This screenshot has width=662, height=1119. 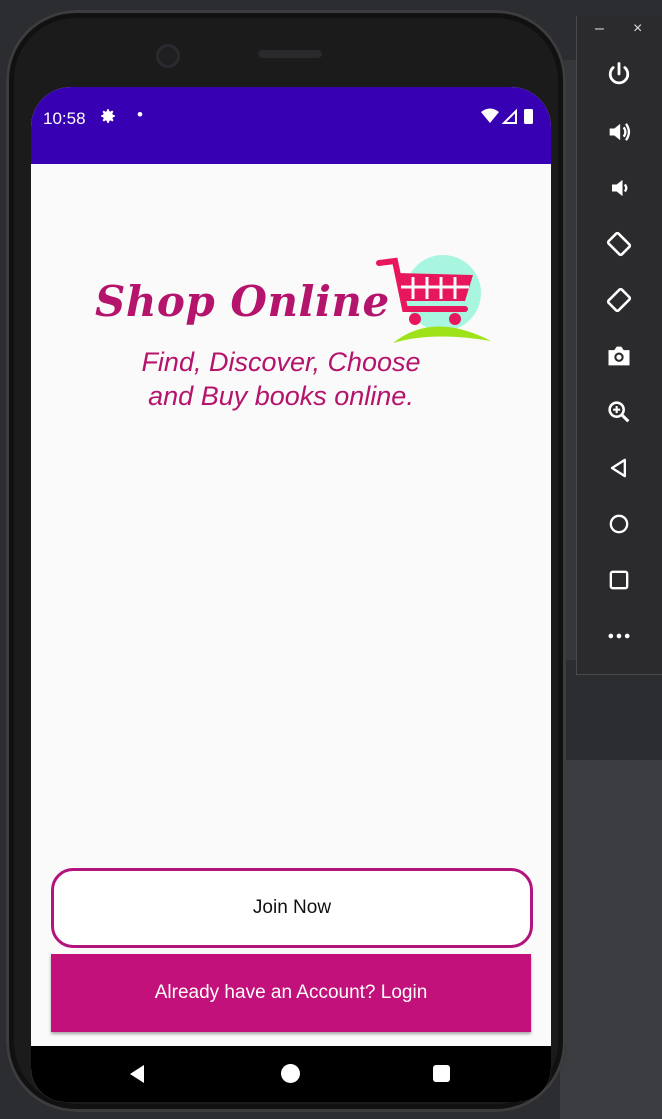 I want to click on shop-online-logo: Shop Online, so click(x=291, y=302).